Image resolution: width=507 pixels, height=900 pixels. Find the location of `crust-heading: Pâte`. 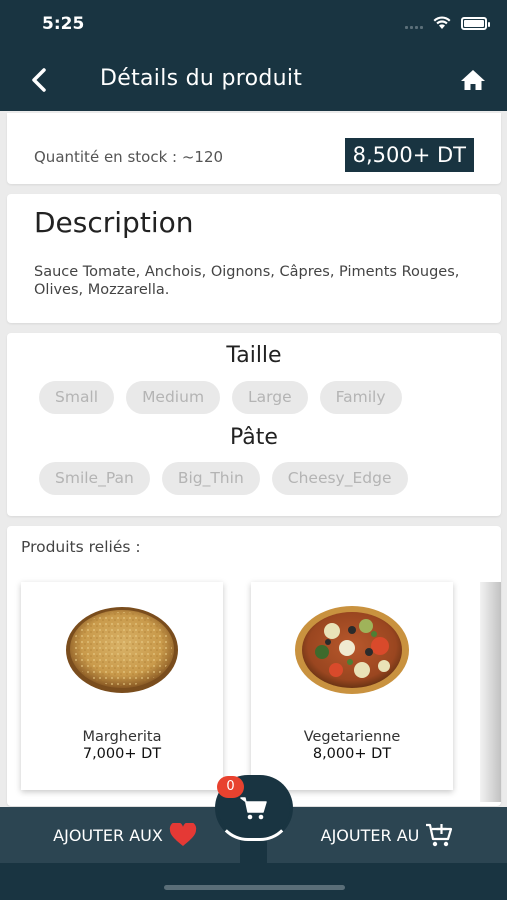

crust-heading: Pâte is located at coordinates (254, 437).